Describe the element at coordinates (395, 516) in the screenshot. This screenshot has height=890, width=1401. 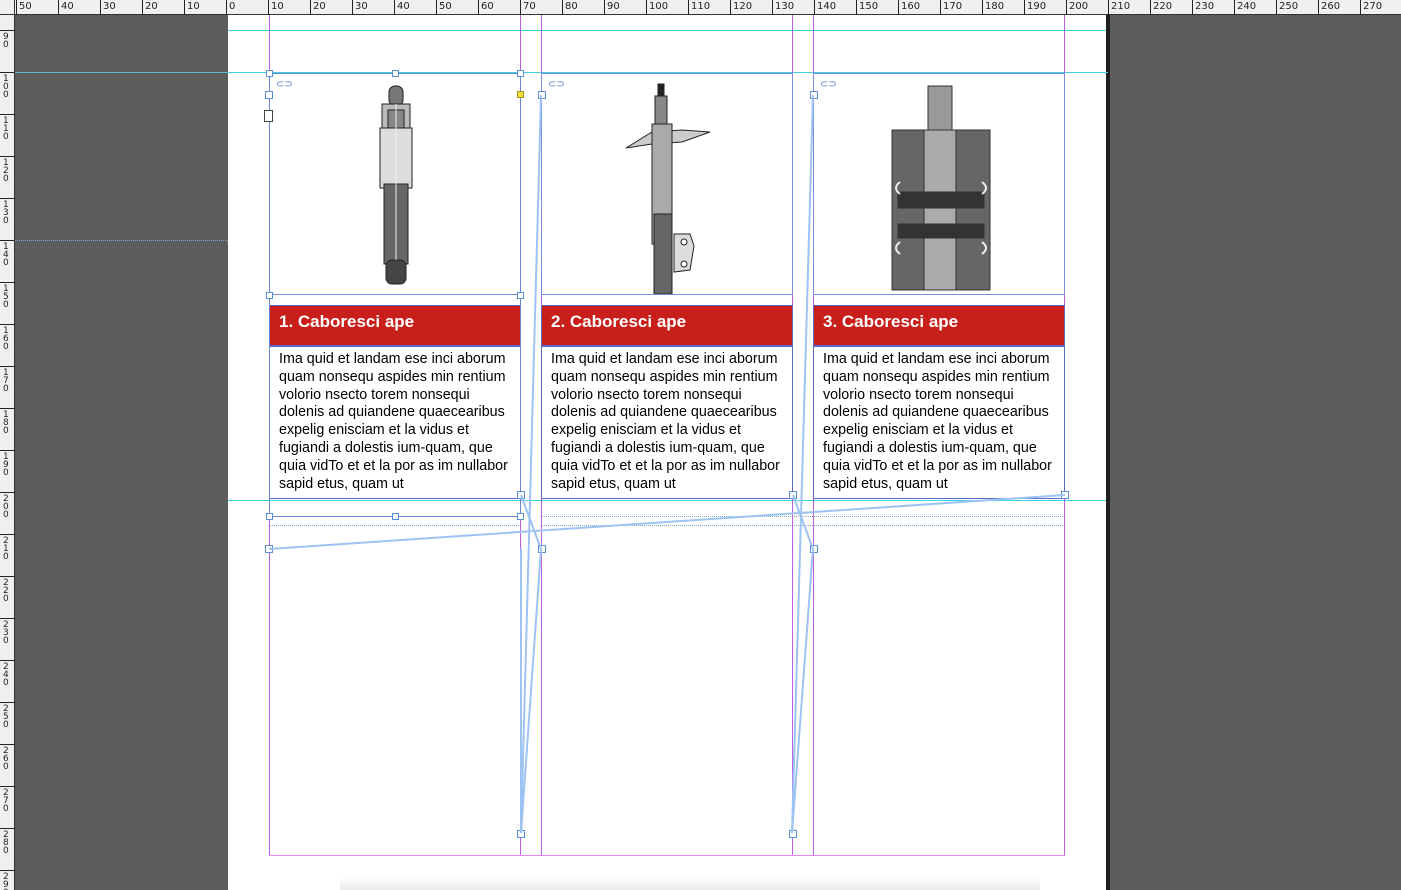
I see `resize-handle-bm` at that location.